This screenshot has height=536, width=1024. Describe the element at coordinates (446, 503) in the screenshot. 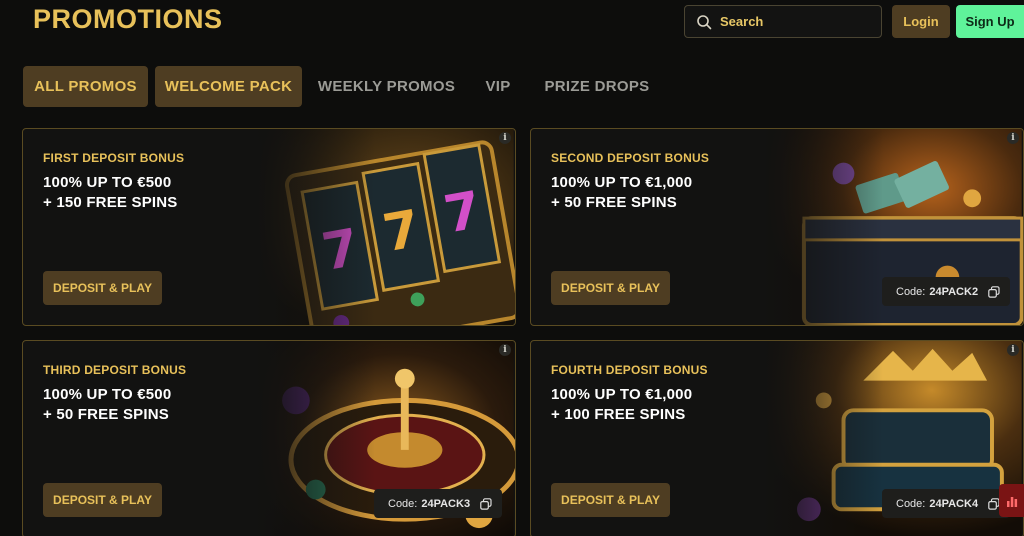

I see `promo-code: 24PACK3` at that location.